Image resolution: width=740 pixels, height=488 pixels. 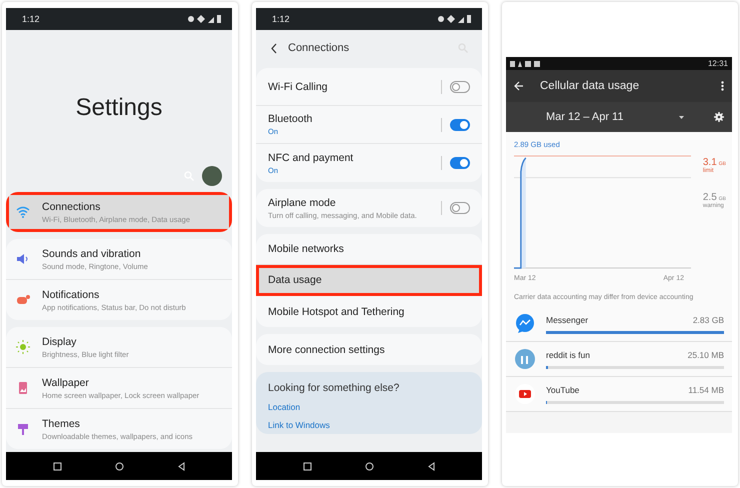 I want to click on app-data-amount: 25.10 MB, so click(x=706, y=355).